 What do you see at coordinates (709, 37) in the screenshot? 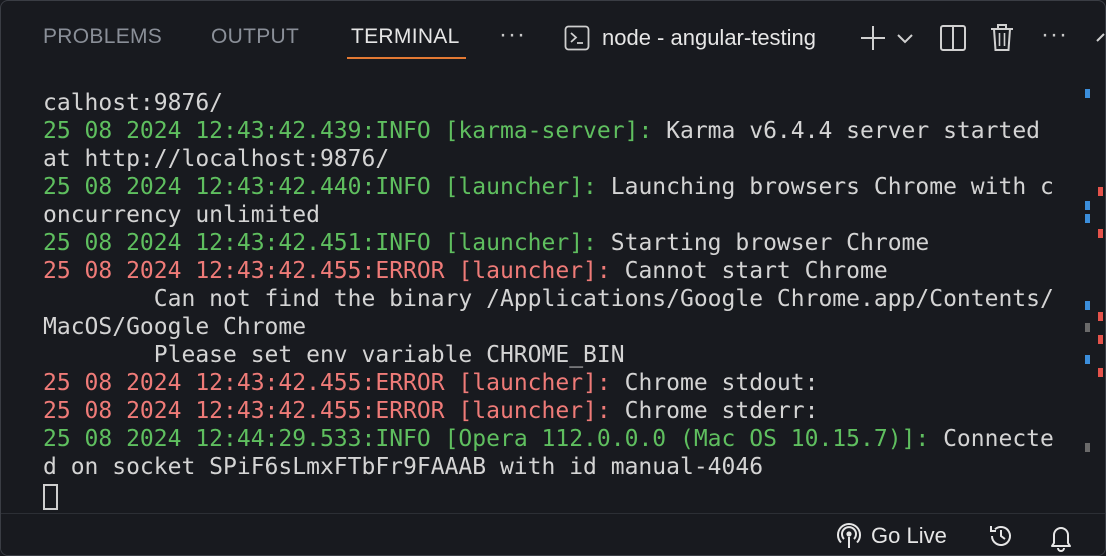
I see `terminal-name: node - angular-testing` at bounding box center [709, 37].